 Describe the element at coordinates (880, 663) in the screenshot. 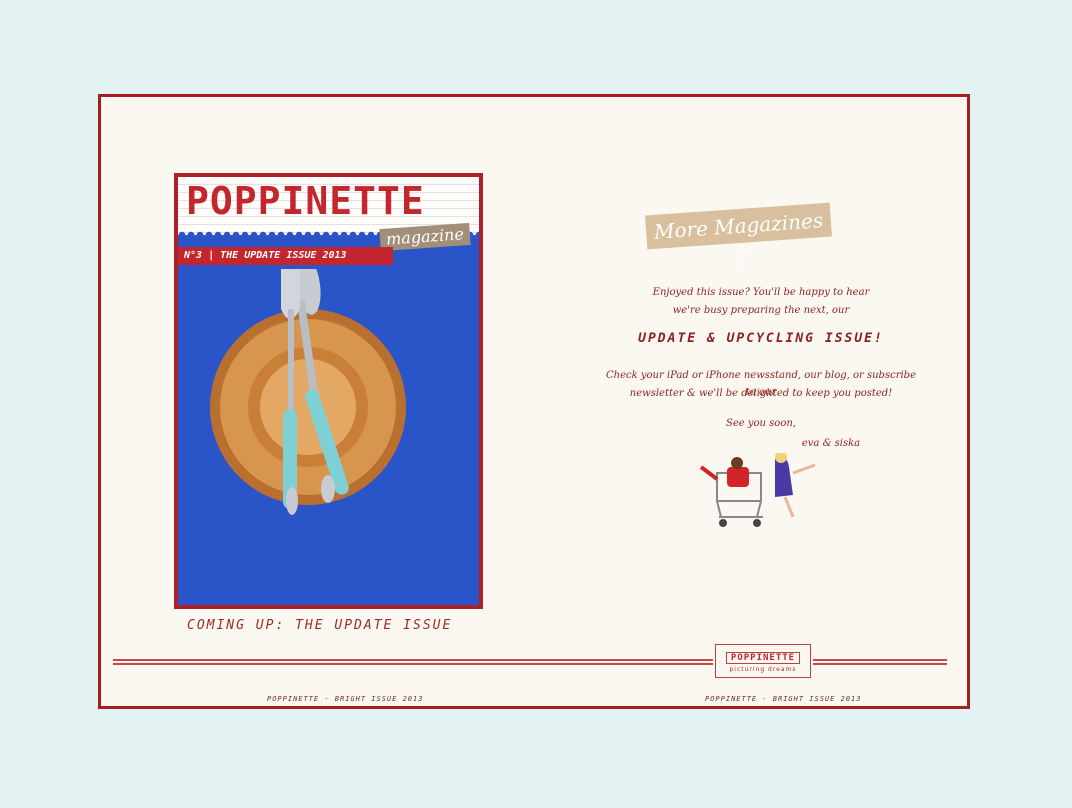

I see `decorative-rule-right` at that location.